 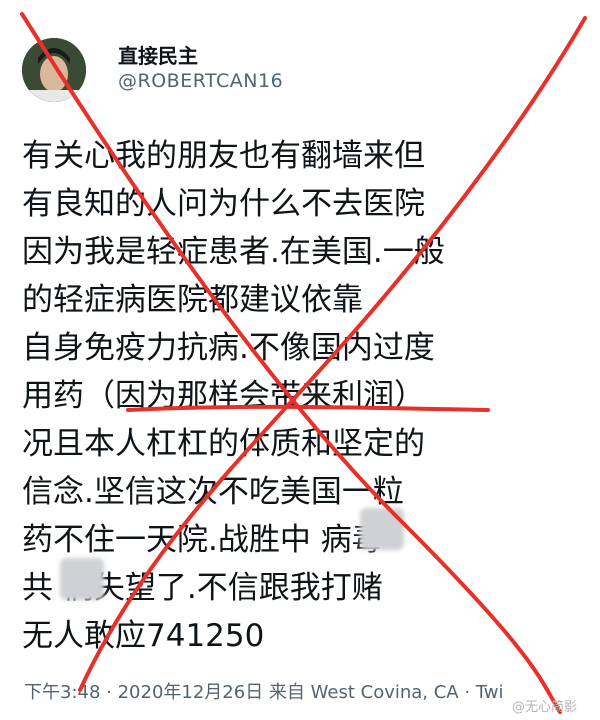 What do you see at coordinates (223, 444) in the screenshot?
I see `tweet-line: 况且本人杠杠的体质和坚定的` at bounding box center [223, 444].